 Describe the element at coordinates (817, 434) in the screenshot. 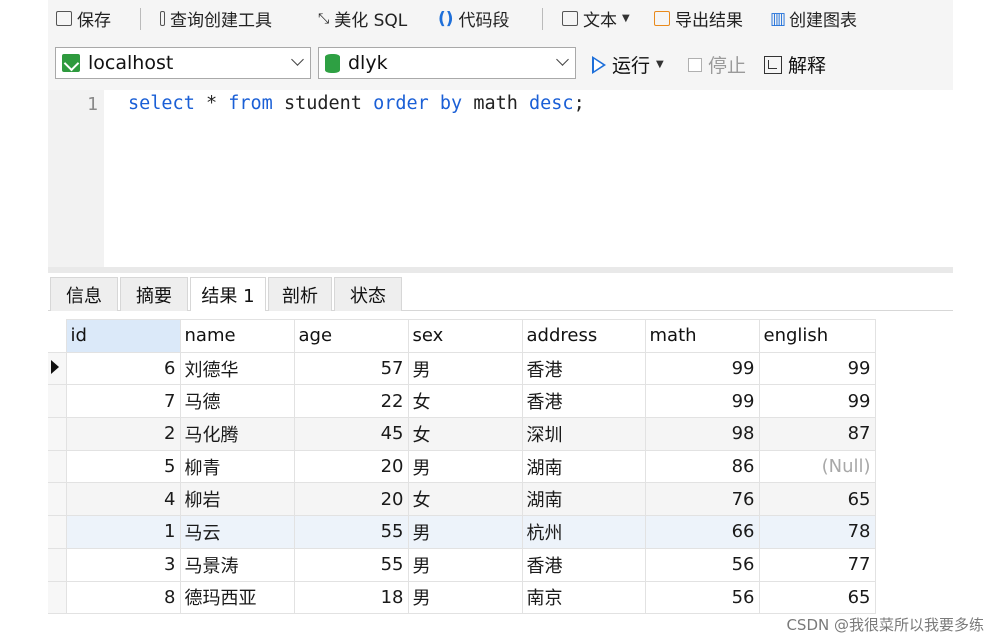

I see `cell-english: 87` at that location.